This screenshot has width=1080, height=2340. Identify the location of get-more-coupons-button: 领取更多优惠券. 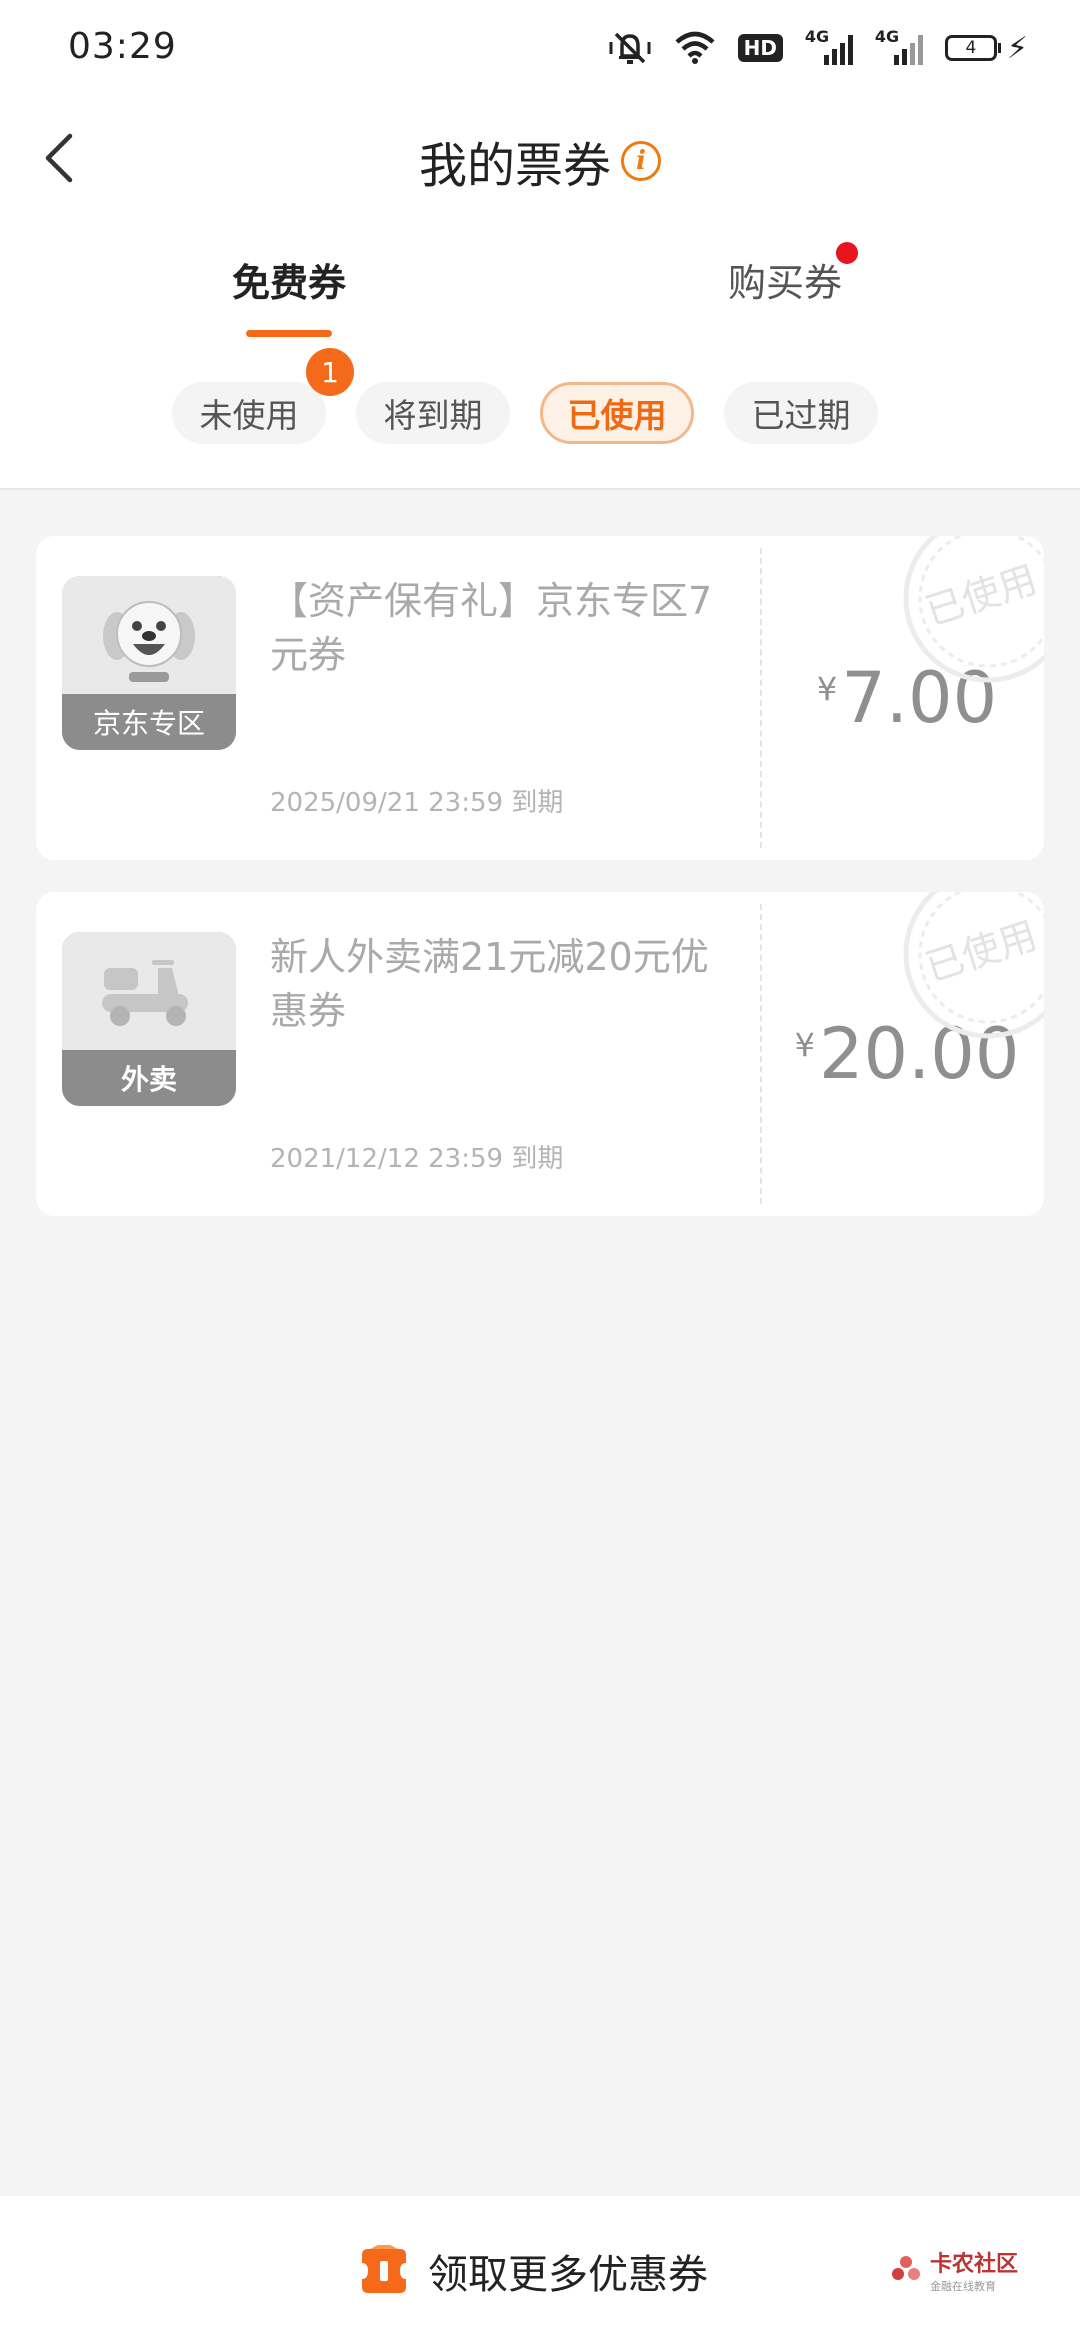
(532, 2271).